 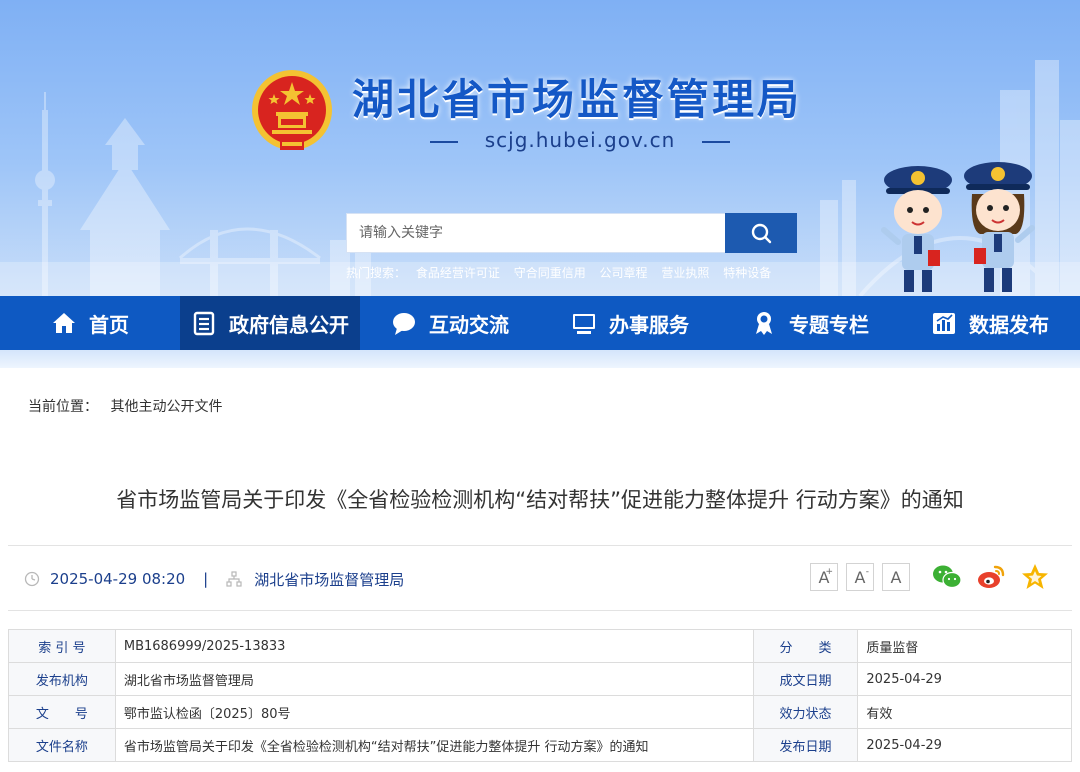 I want to click on wechat-icon, so click(x=947, y=577).